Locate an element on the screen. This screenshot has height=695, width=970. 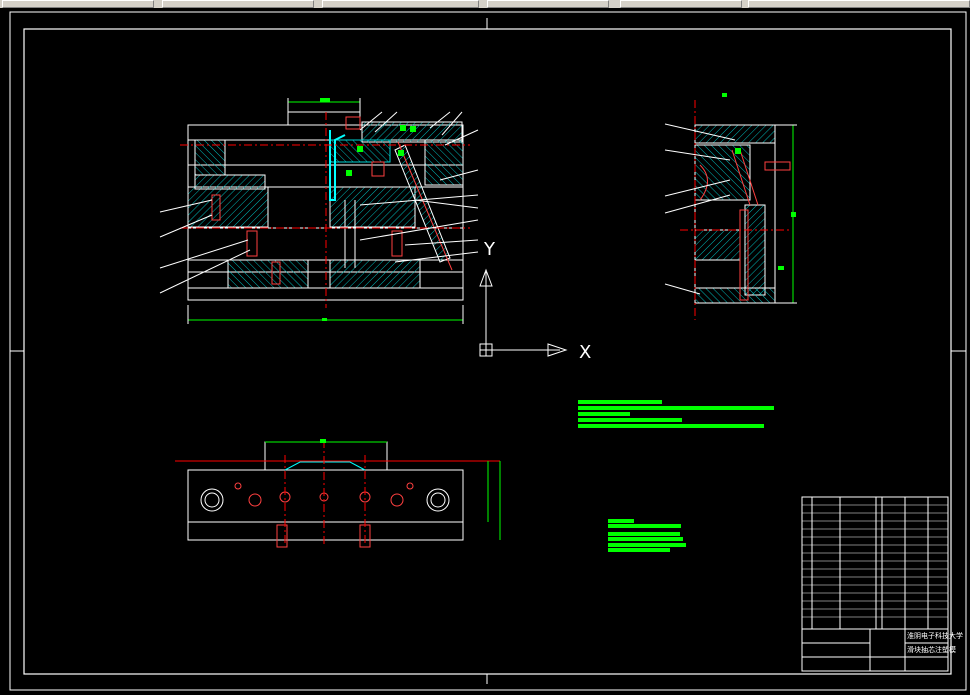
technical-notes is located at coordinates (676, 414).